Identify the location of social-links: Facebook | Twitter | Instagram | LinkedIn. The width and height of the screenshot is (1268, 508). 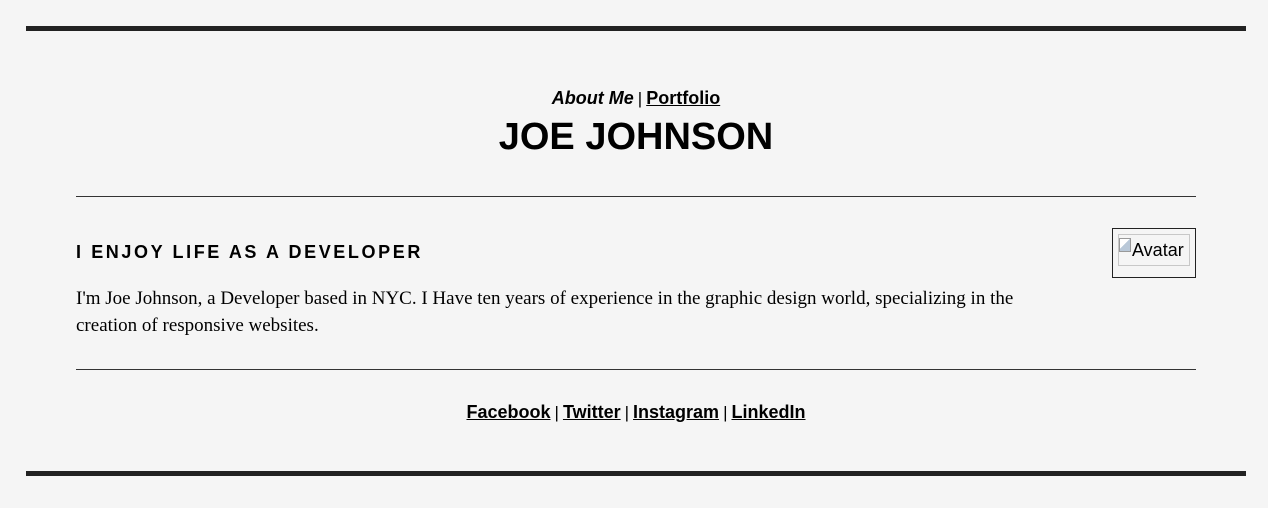
(636, 412).